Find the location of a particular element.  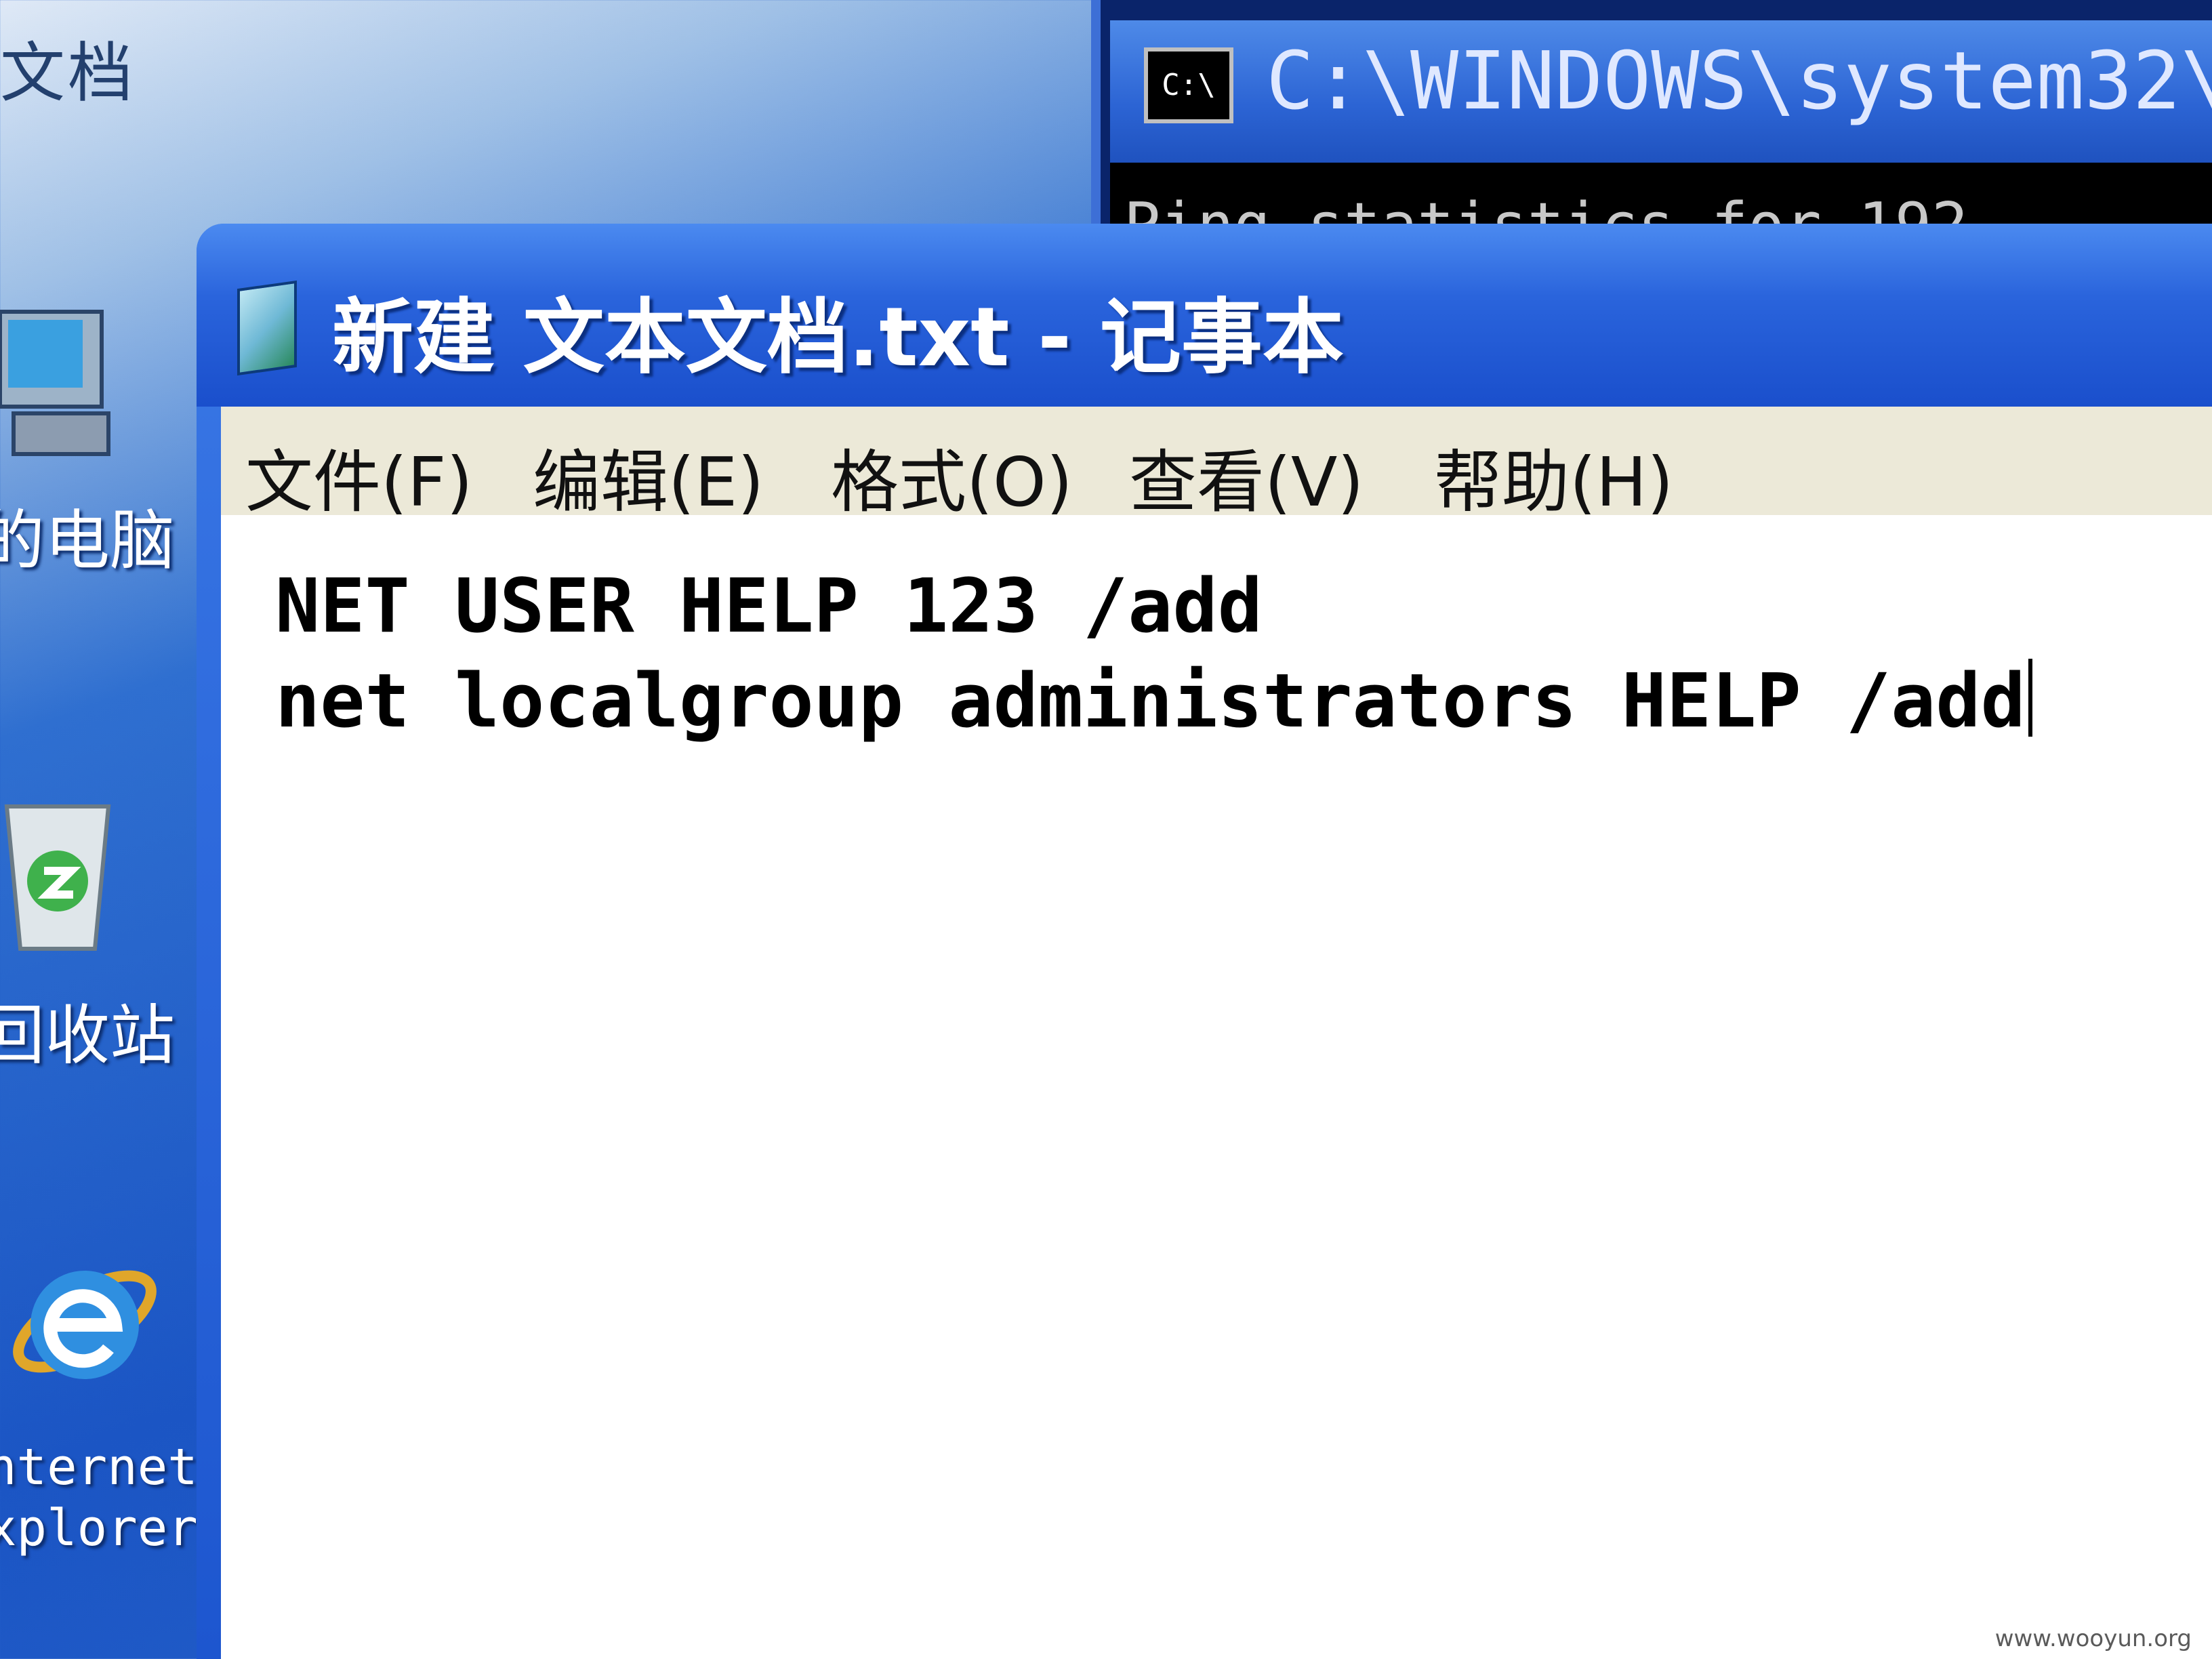

editor-line-text: NET USER HELP 123 /add is located at coordinates (769, 605).